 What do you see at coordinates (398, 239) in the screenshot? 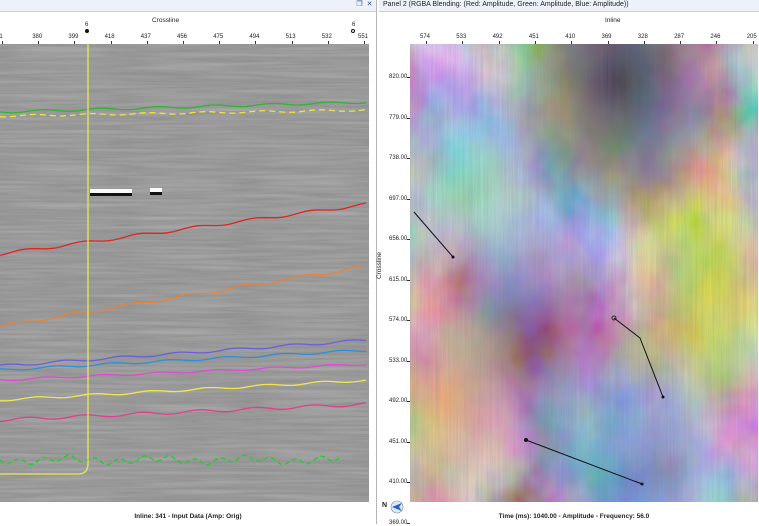
I see `crossline-tick-label: 656.00` at bounding box center [398, 239].